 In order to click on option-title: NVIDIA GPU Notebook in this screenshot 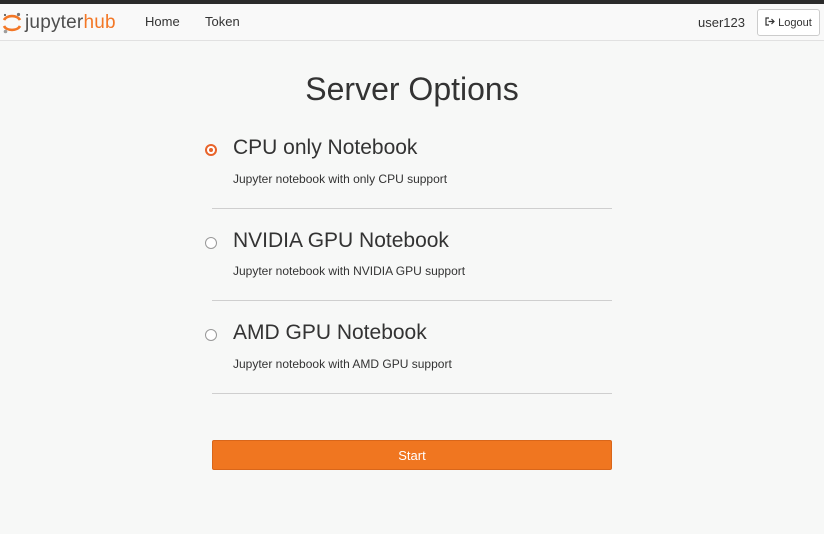, I will do `click(341, 240)`.